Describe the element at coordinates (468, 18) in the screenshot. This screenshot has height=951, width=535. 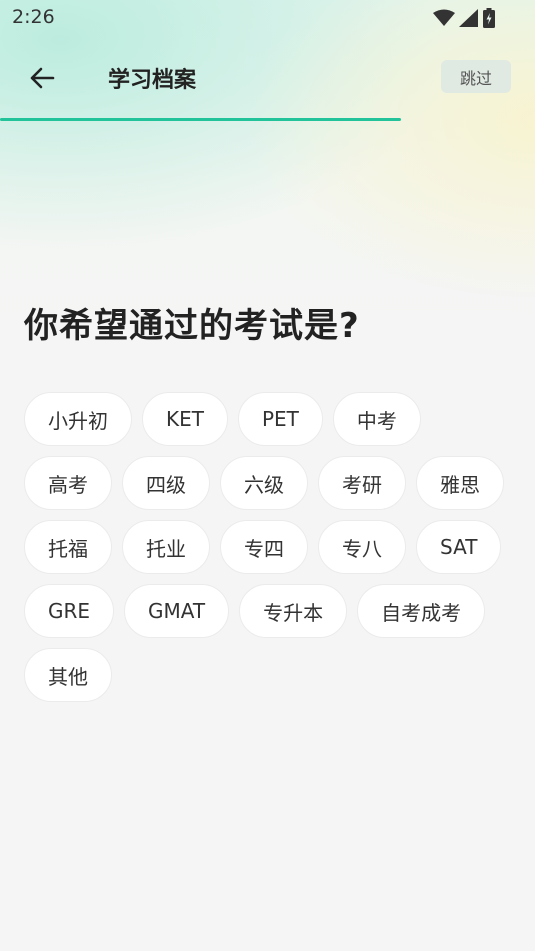
I see `cellular-signal-icon` at that location.